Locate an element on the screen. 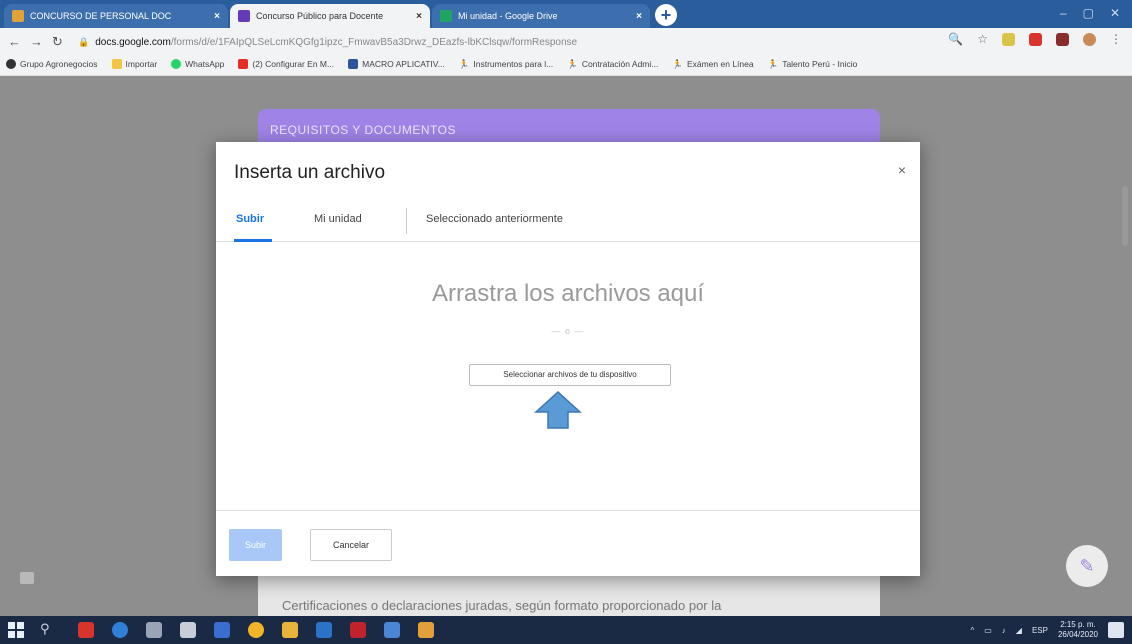 The image size is (1132, 644). calculator-icon is located at coordinates (188, 630).